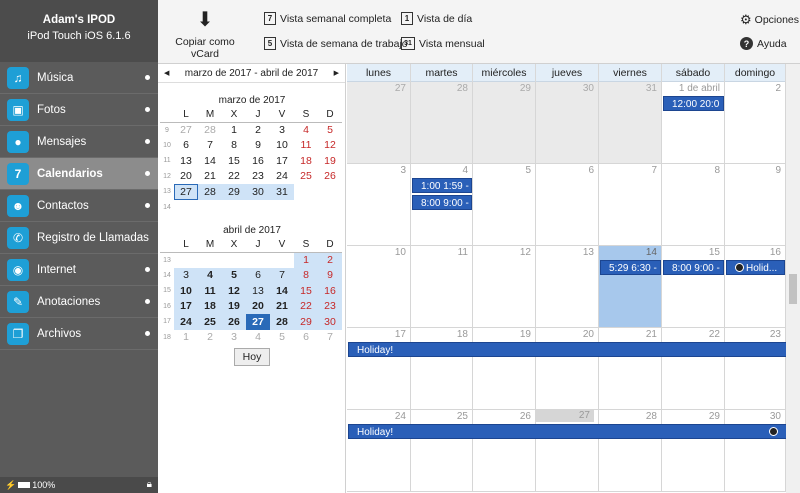  Describe the element at coordinates (504, 287) in the screenshot. I see `day-cell: 12` at that location.